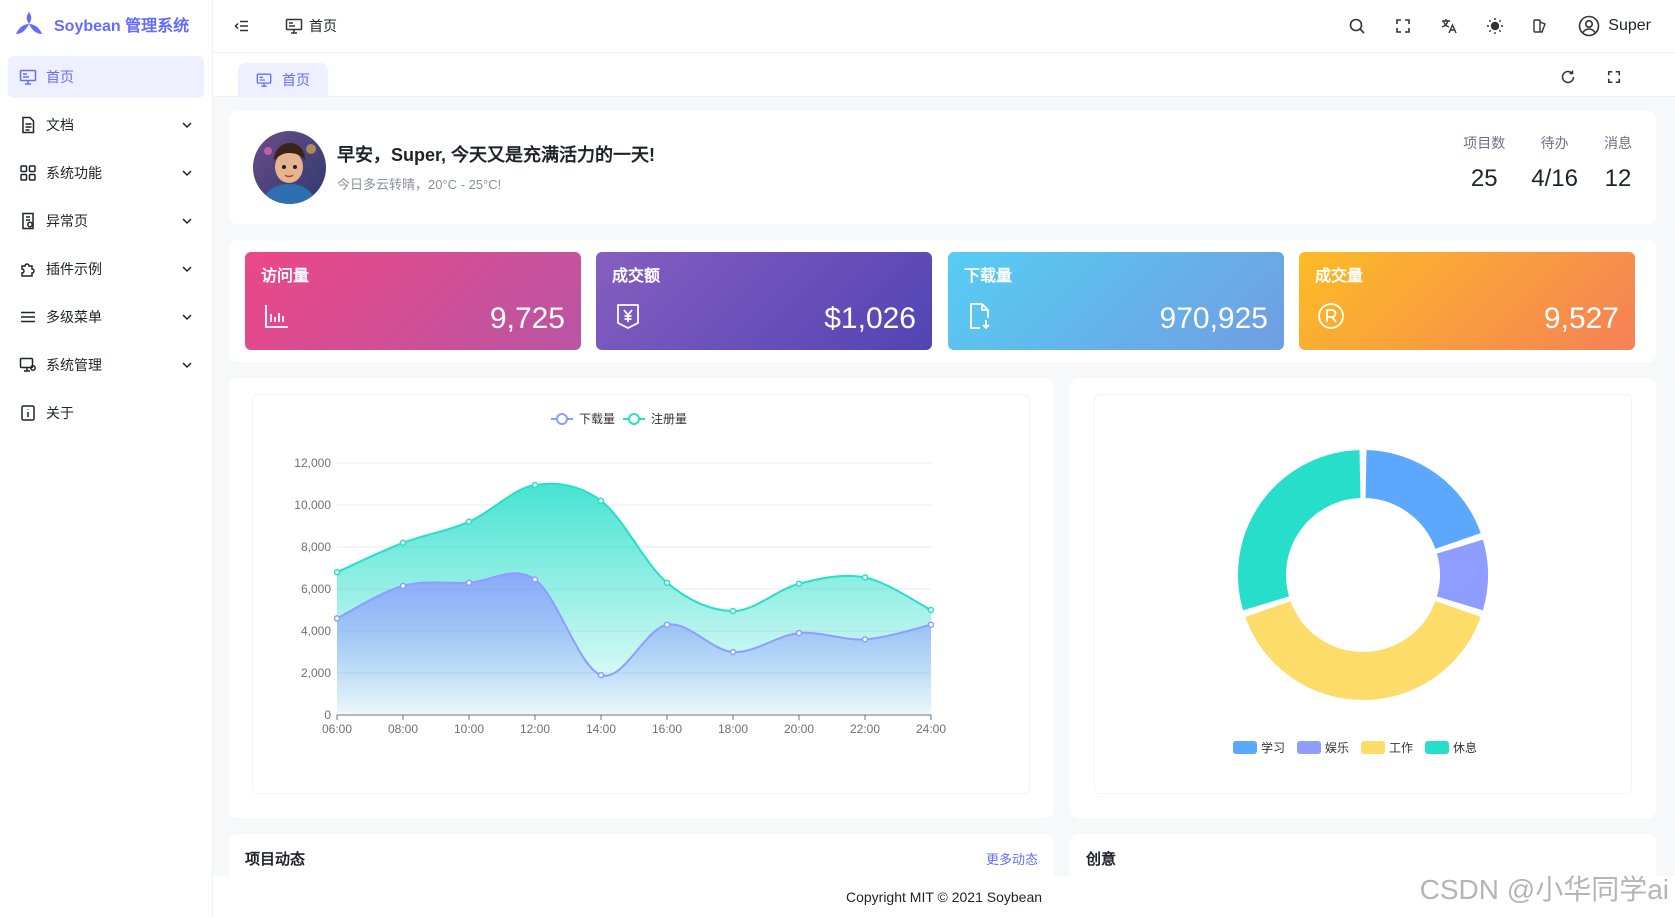 The height and width of the screenshot is (917, 1675). I want to click on x-tick-label: 10:00, so click(469, 729).